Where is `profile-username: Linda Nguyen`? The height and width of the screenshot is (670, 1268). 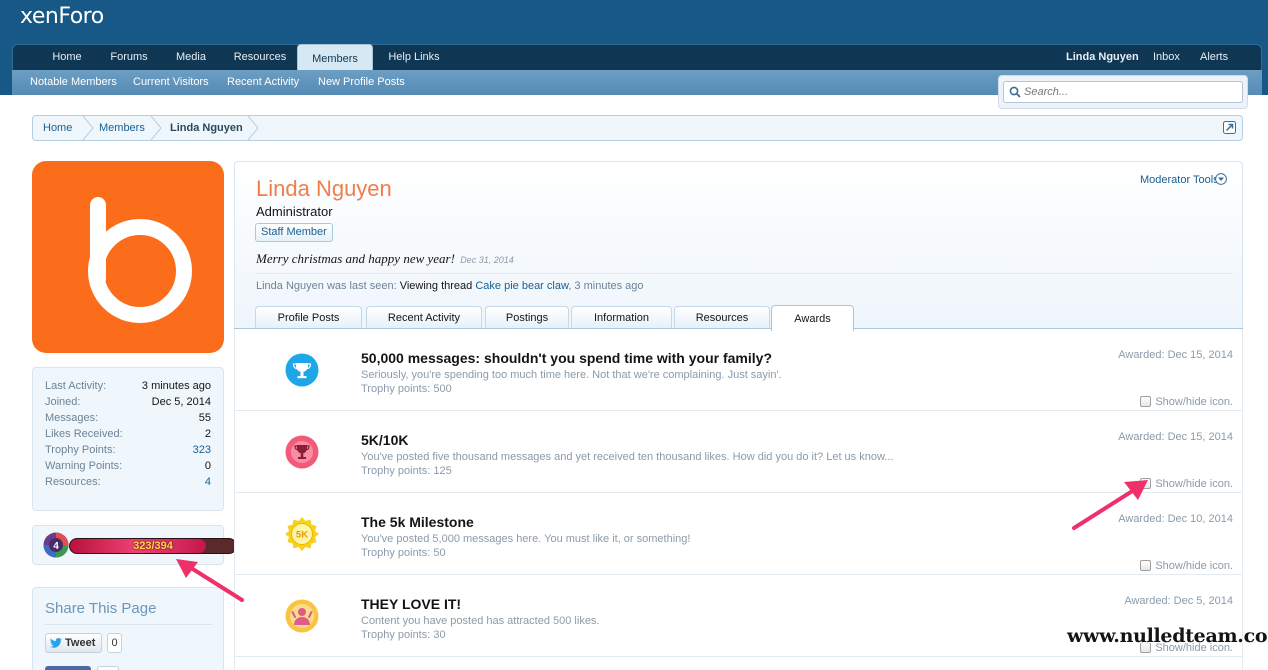 profile-username: Linda Nguyen is located at coordinates (324, 188).